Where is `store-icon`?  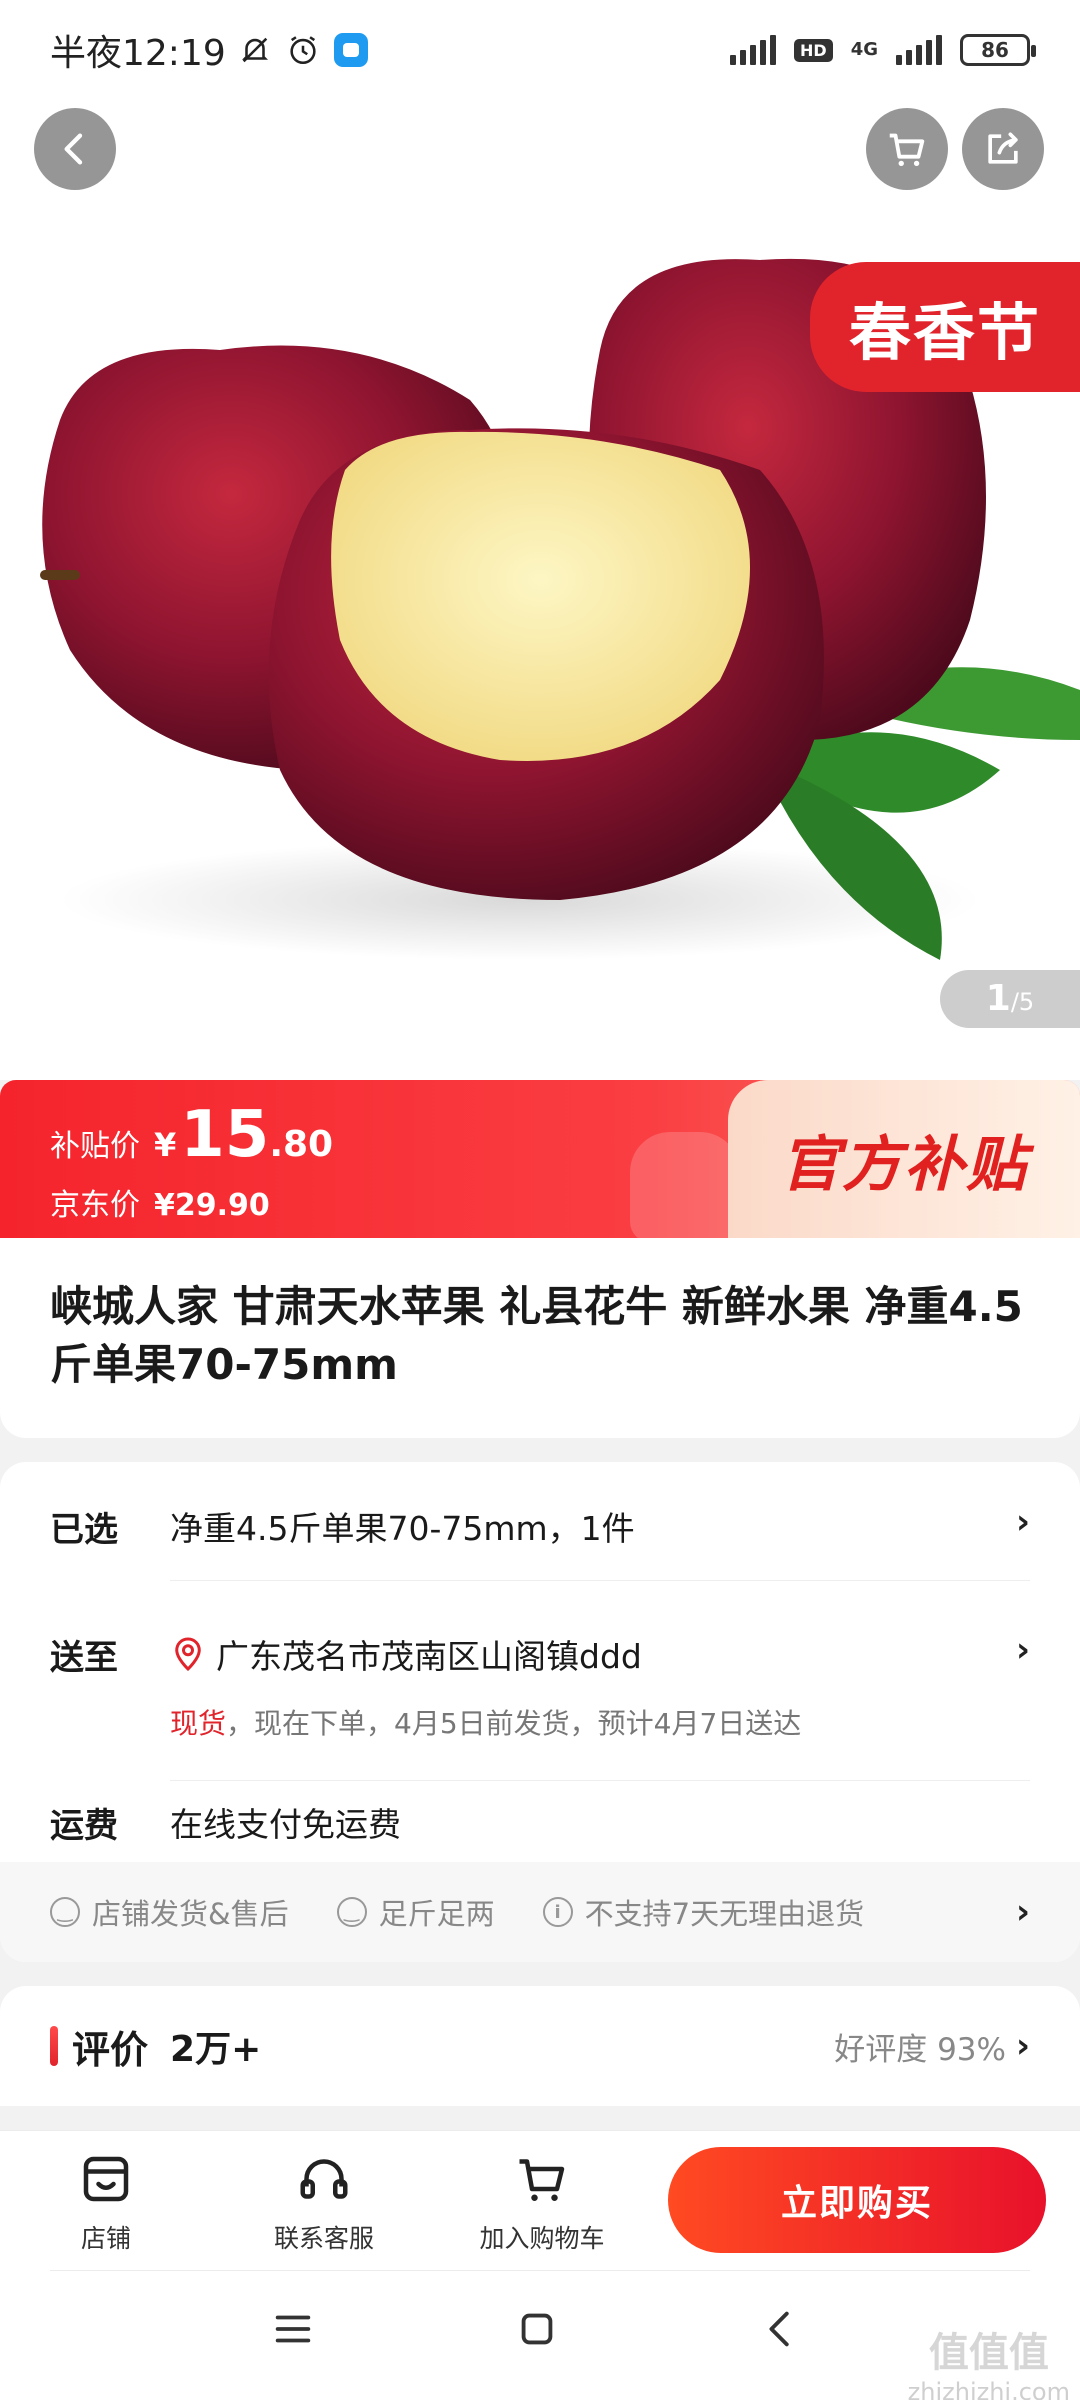
store-icon is located at coordinates (106, 2179).